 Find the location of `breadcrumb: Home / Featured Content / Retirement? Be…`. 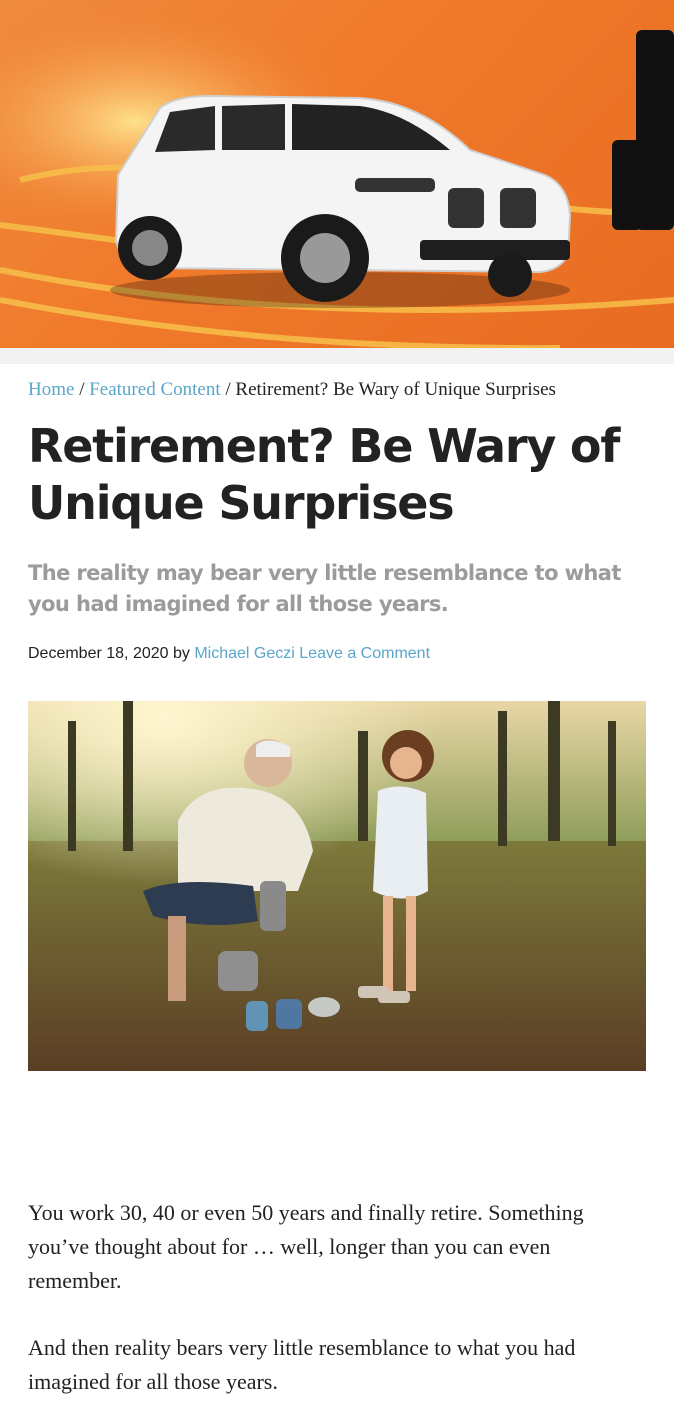

breadcrumb: Home / Featured Content / Retirement? Be… is located at coordinates (343, 390).